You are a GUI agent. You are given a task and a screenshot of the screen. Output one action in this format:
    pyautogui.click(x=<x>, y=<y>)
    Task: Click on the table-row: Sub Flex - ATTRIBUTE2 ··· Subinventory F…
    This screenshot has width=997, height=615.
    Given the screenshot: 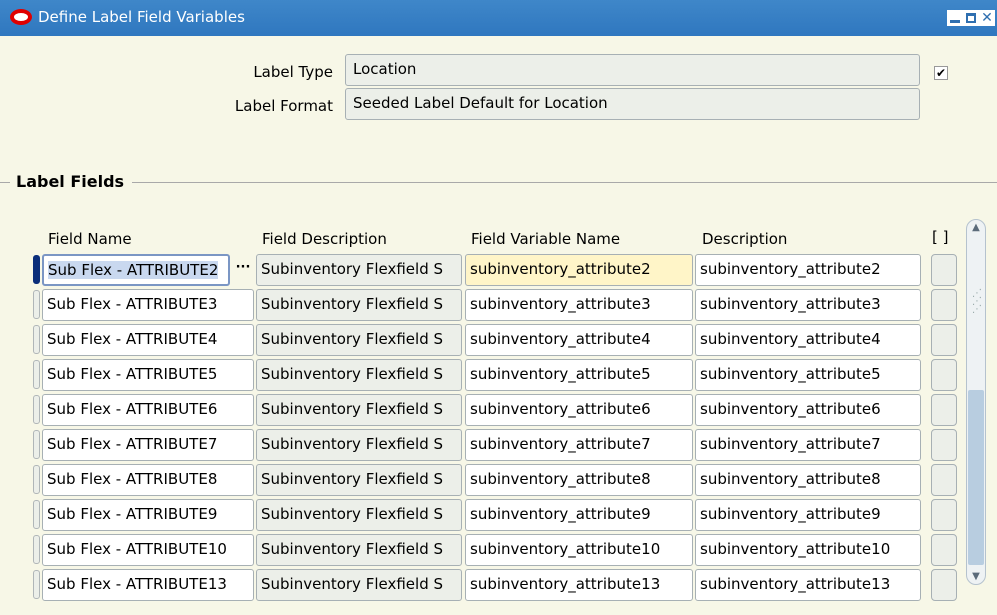 What is the action you would take?
    pyautogui.click(x=498, y=270)
    